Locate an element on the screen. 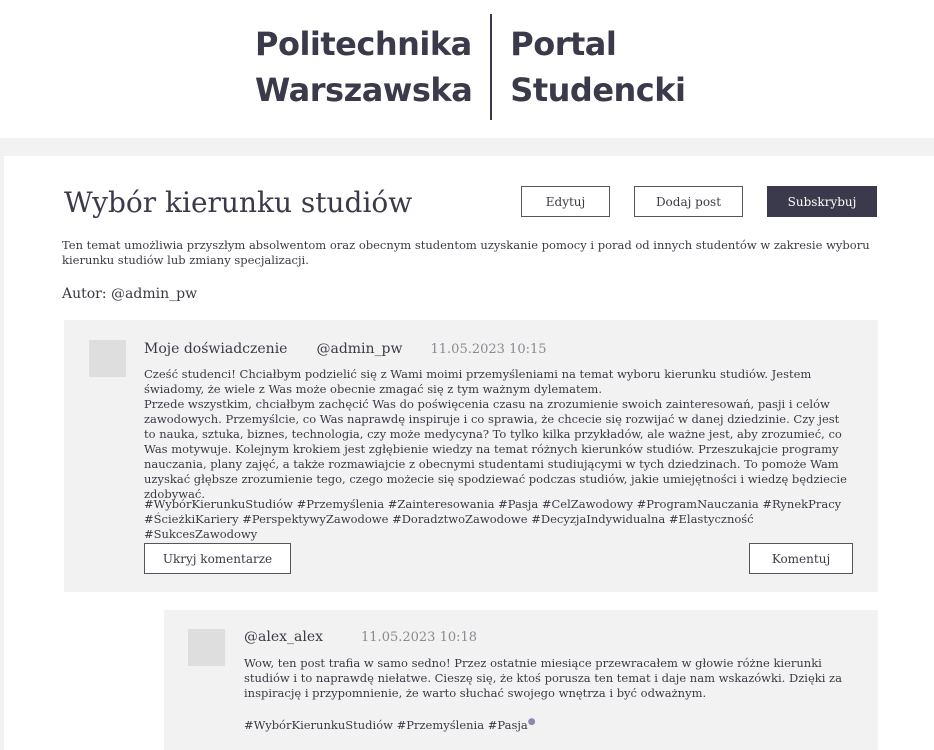  page-title: Wybór kierunku studiów is located at coordinates (238, 202).